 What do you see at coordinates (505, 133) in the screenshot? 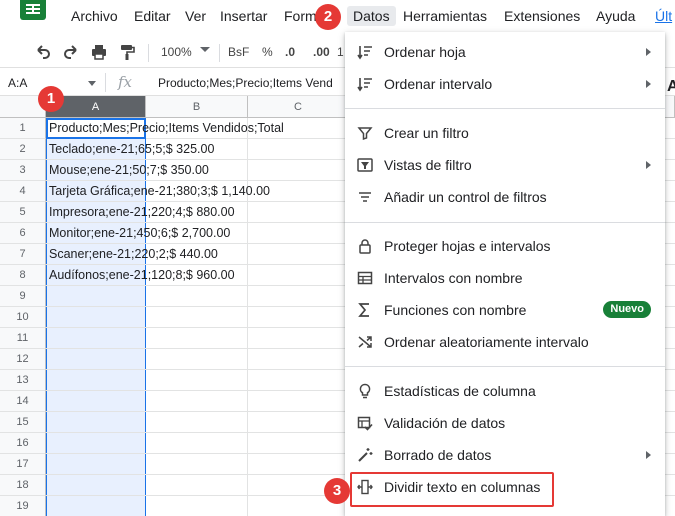
I see `menu-item-crear-filtro: Crear un filtro` at bounding box center [505, 133].